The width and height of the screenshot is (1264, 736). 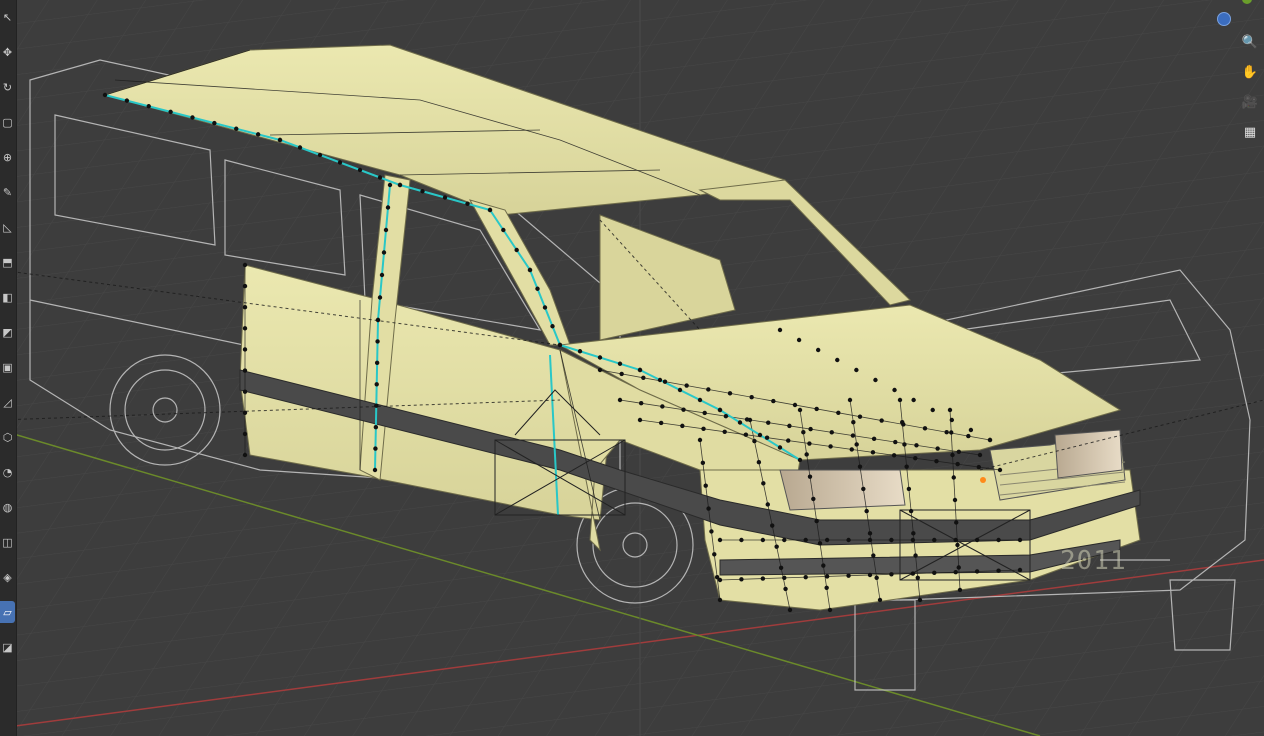 What do you see at coordinates (1250, 72) in the screenshot?
I see `pan-button: ✋` at bounding box center [1250, 72].